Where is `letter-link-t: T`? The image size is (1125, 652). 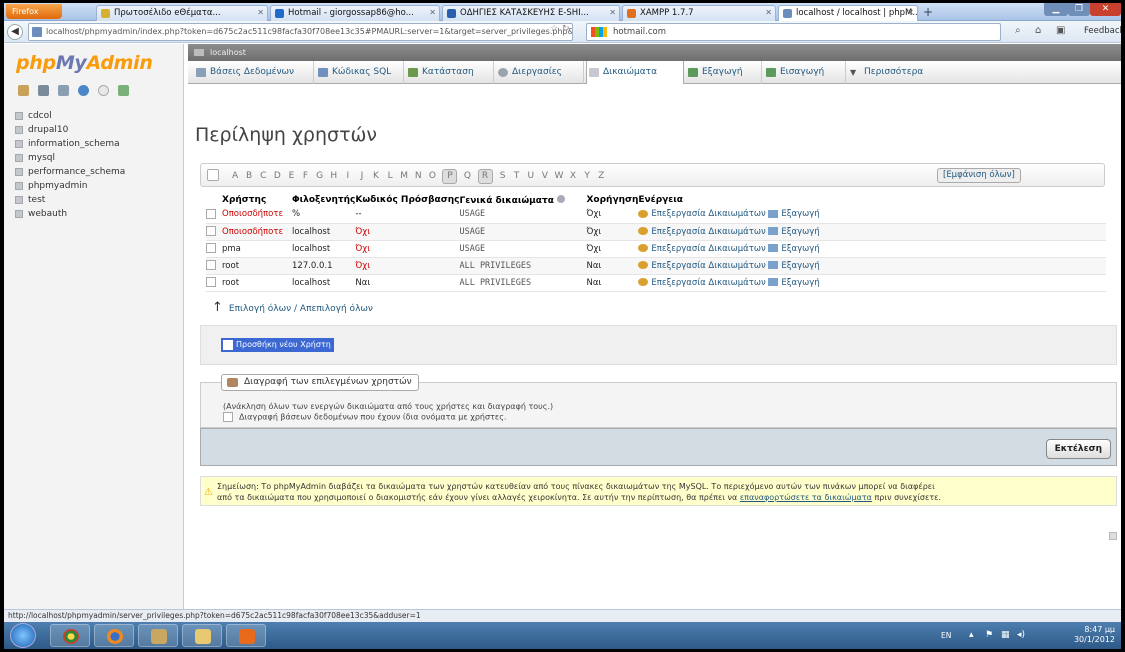 letter-link-t: T is located at coordinates (517, 176).